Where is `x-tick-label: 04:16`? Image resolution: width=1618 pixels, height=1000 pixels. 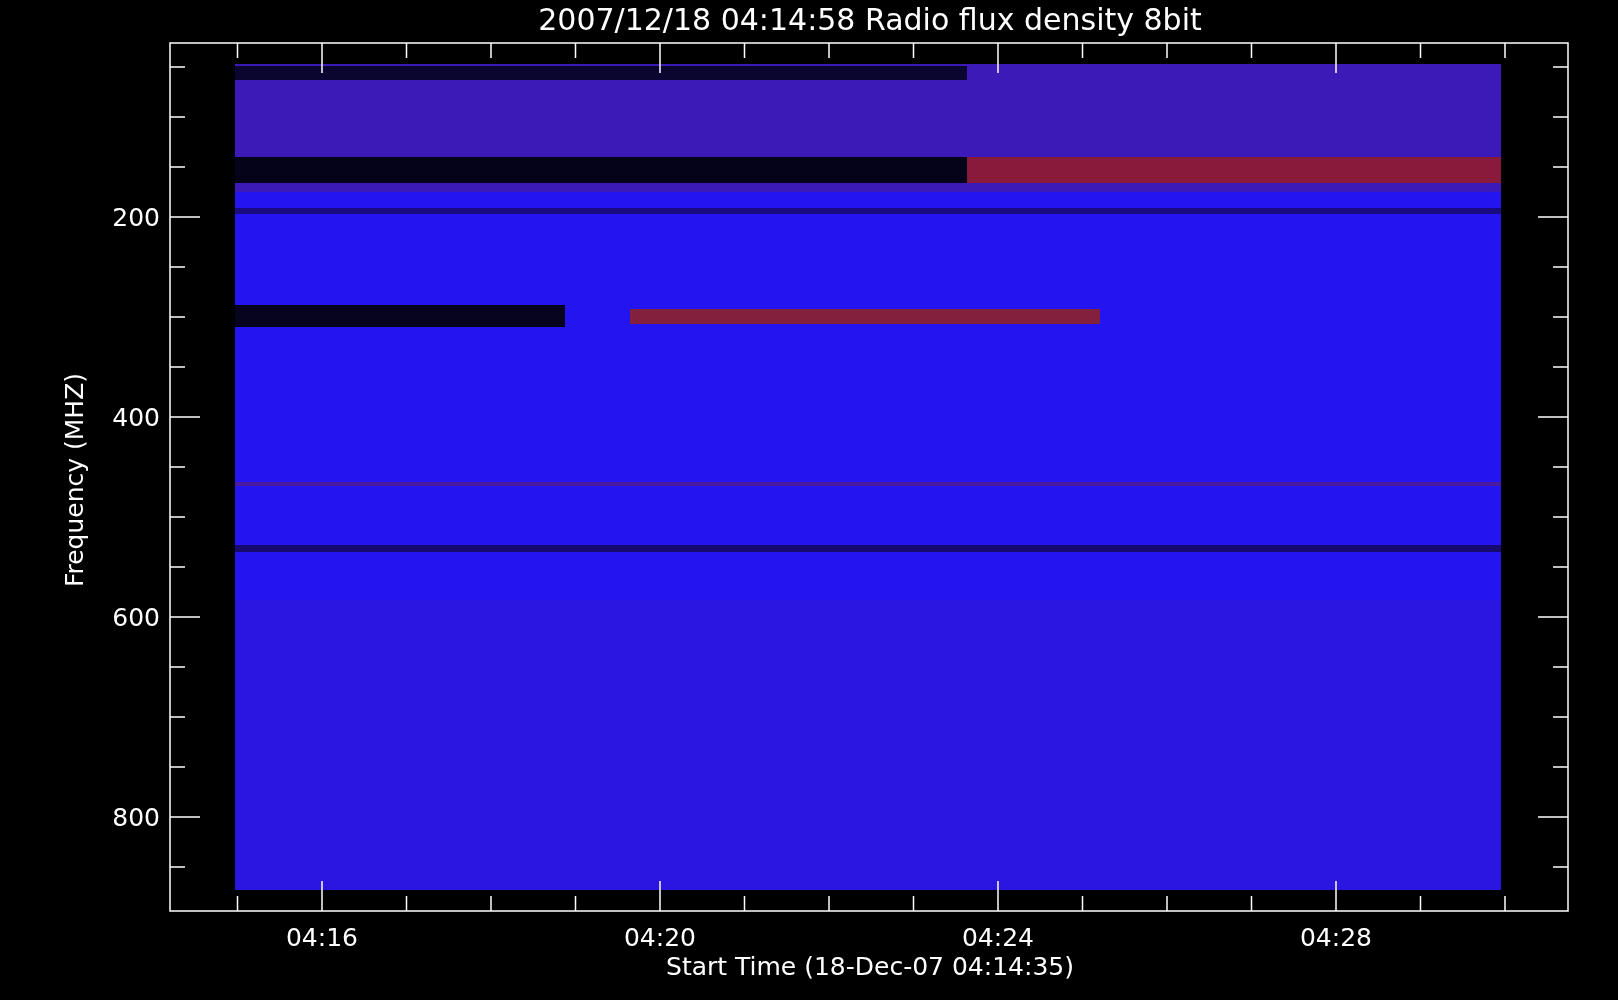 x-tick-label: 04:16 is located at coordinates (322, 937).